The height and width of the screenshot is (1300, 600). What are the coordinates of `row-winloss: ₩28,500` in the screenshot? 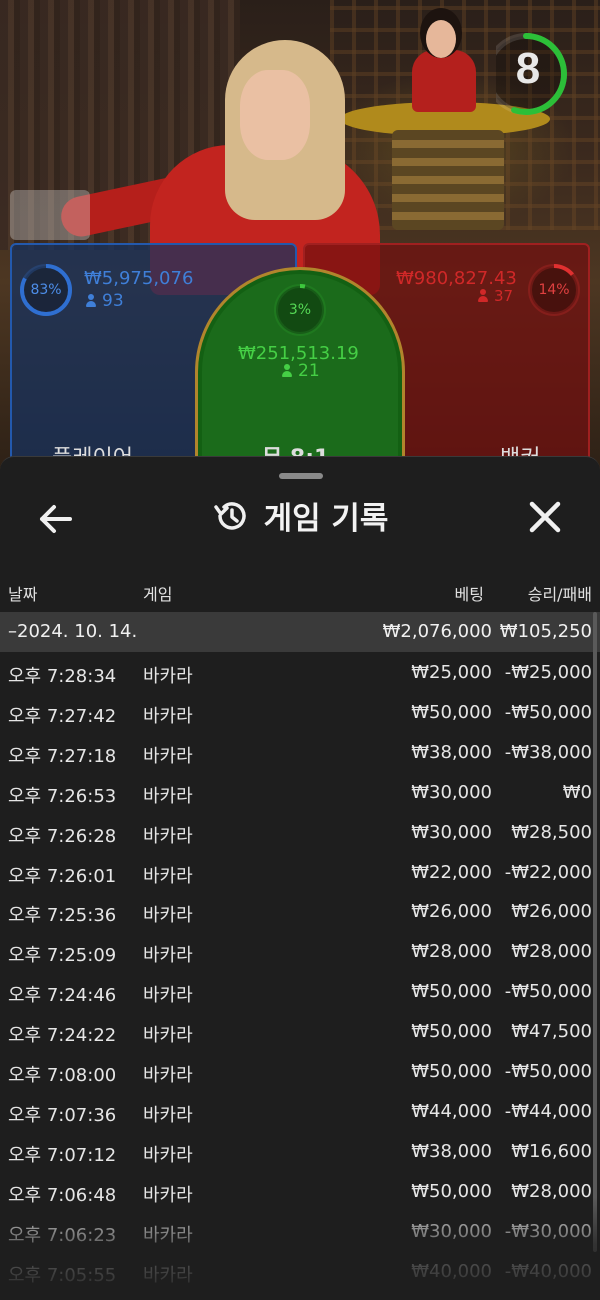 It's located at (551, 832).